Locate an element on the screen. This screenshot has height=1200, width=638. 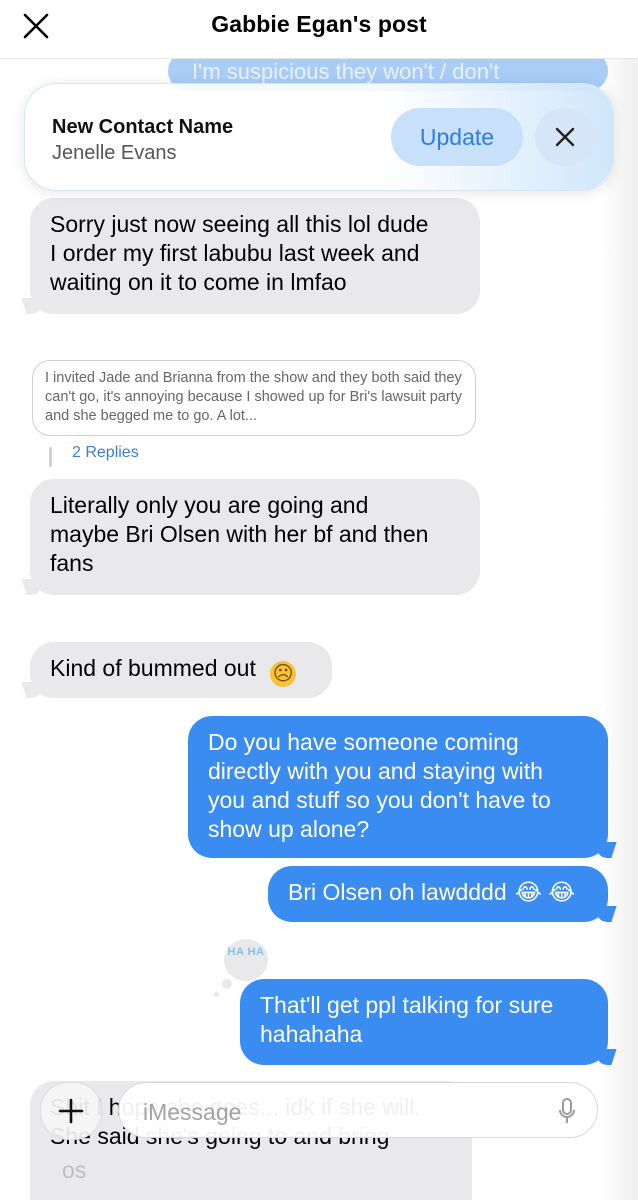
message-line: maybe Bri Olsen with her bf and then is located at coordinates (239, 534).